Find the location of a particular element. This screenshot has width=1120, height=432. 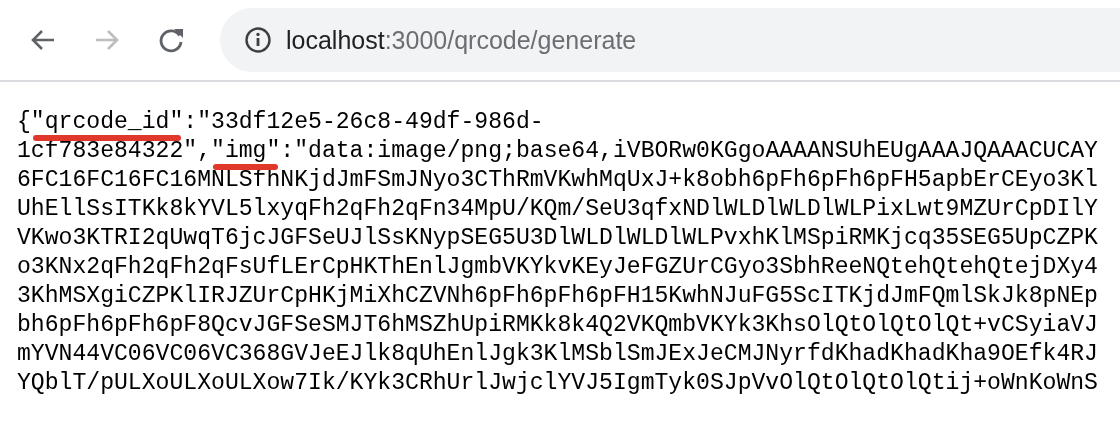

json-text: VKwo3KTRI2qUwqT6jcJGFSeUJlSsKNypSEG5U3DlWLDlWLDlWLPvxhKlMSpiRMKjcq35SEG5UpCZPK is located at coordinates (557, 238).